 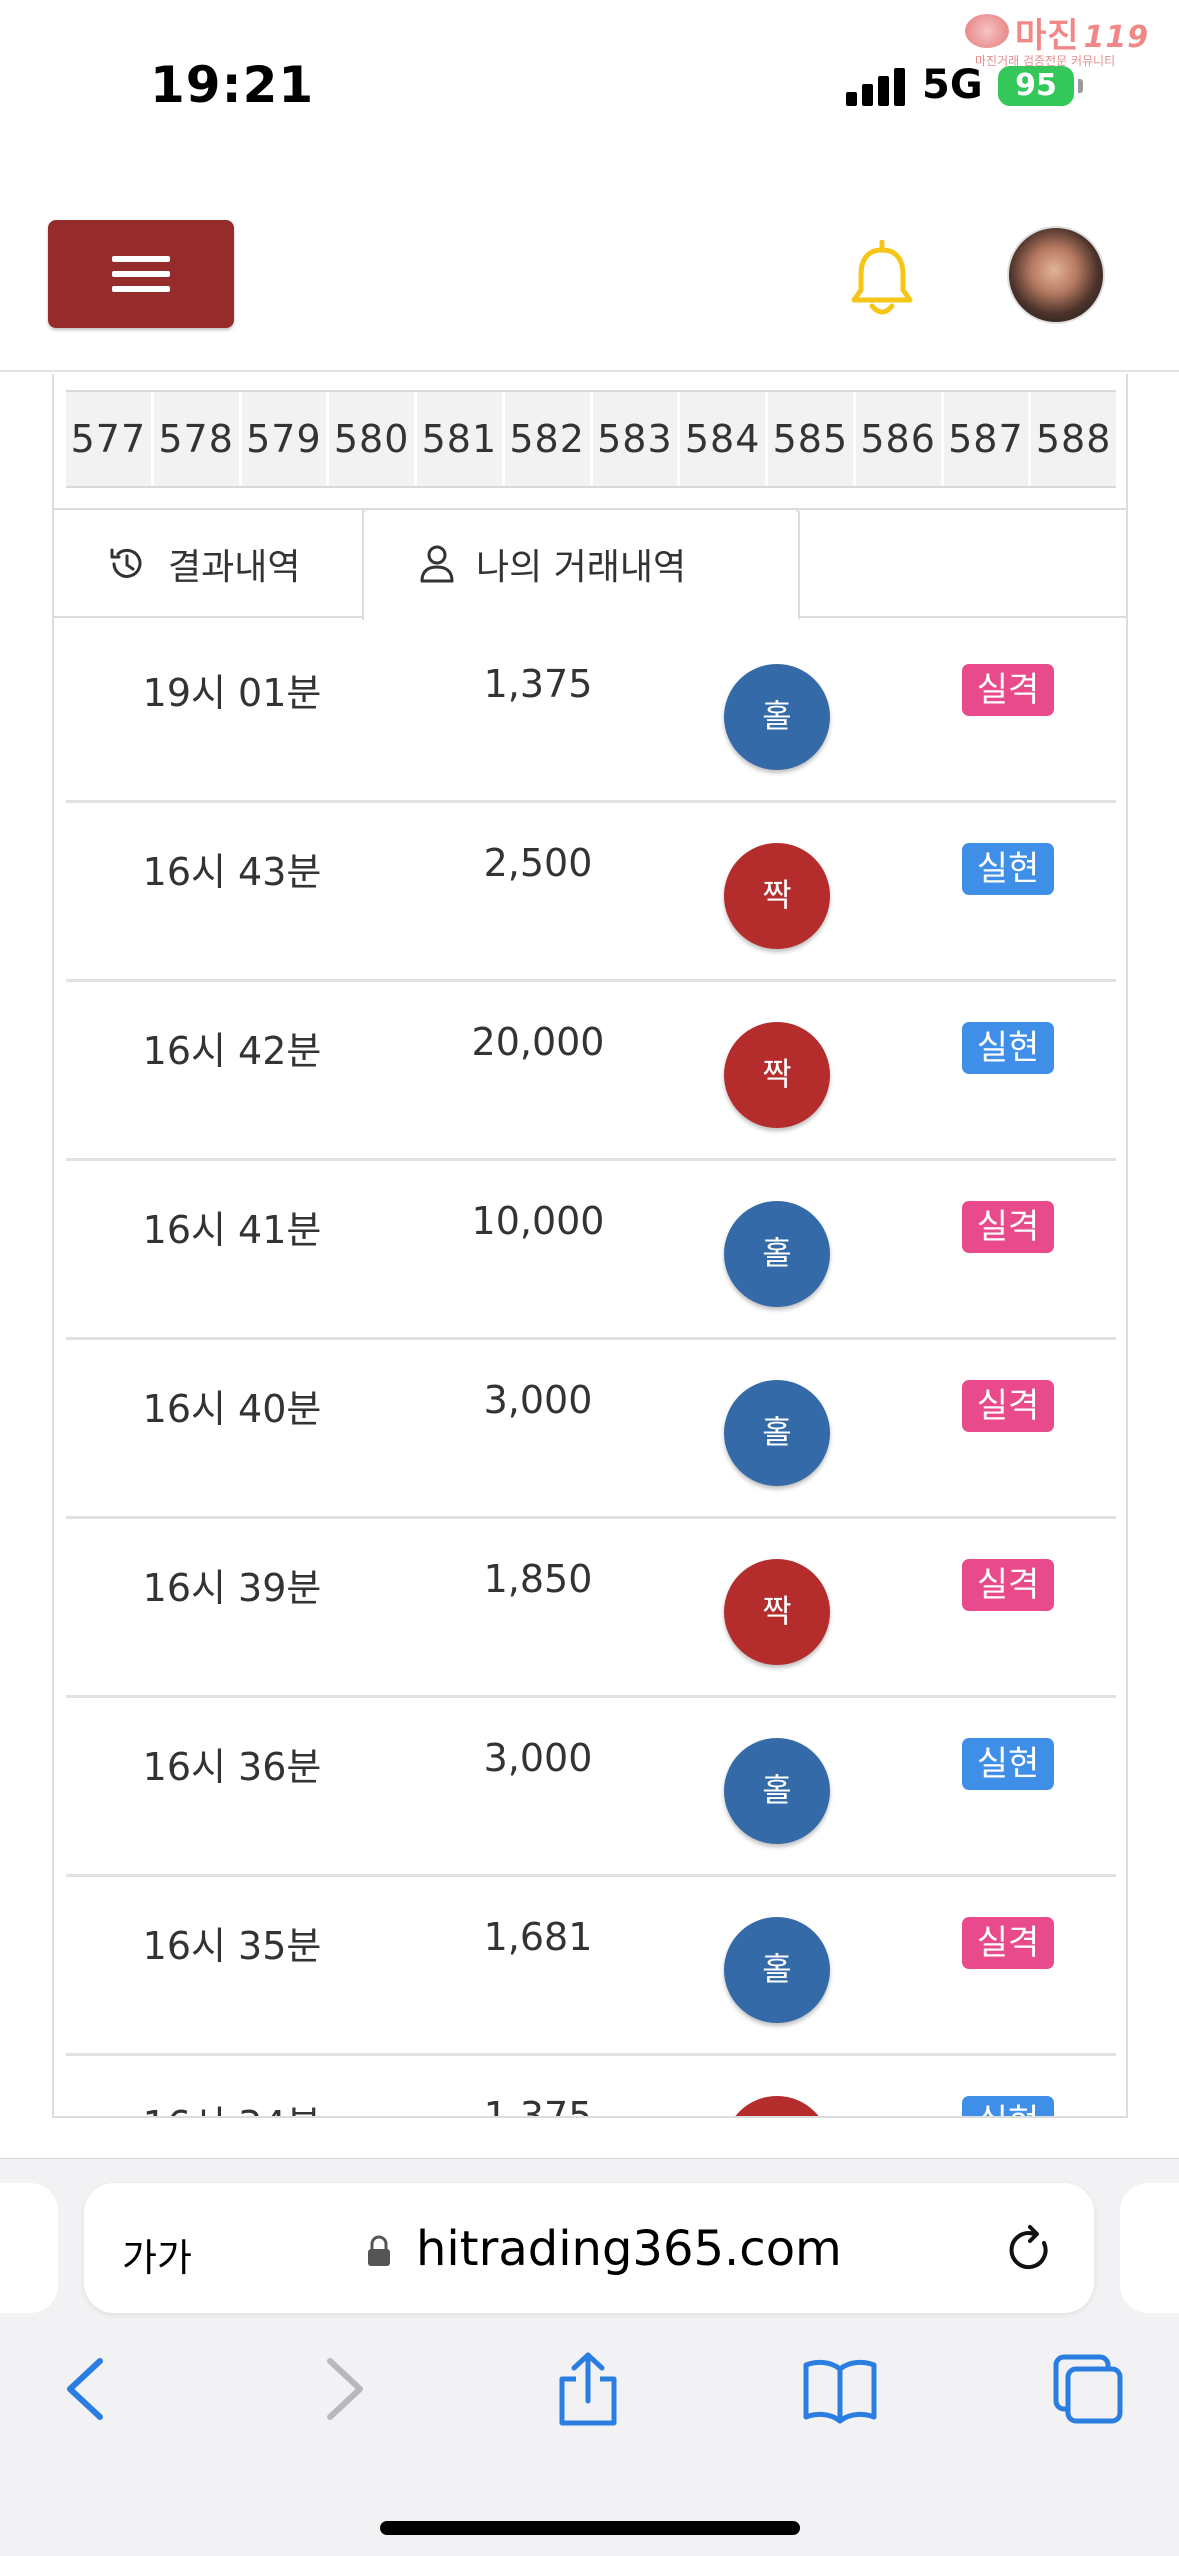 I want to click on battery-level: 95, so click(x=1036, y=85).